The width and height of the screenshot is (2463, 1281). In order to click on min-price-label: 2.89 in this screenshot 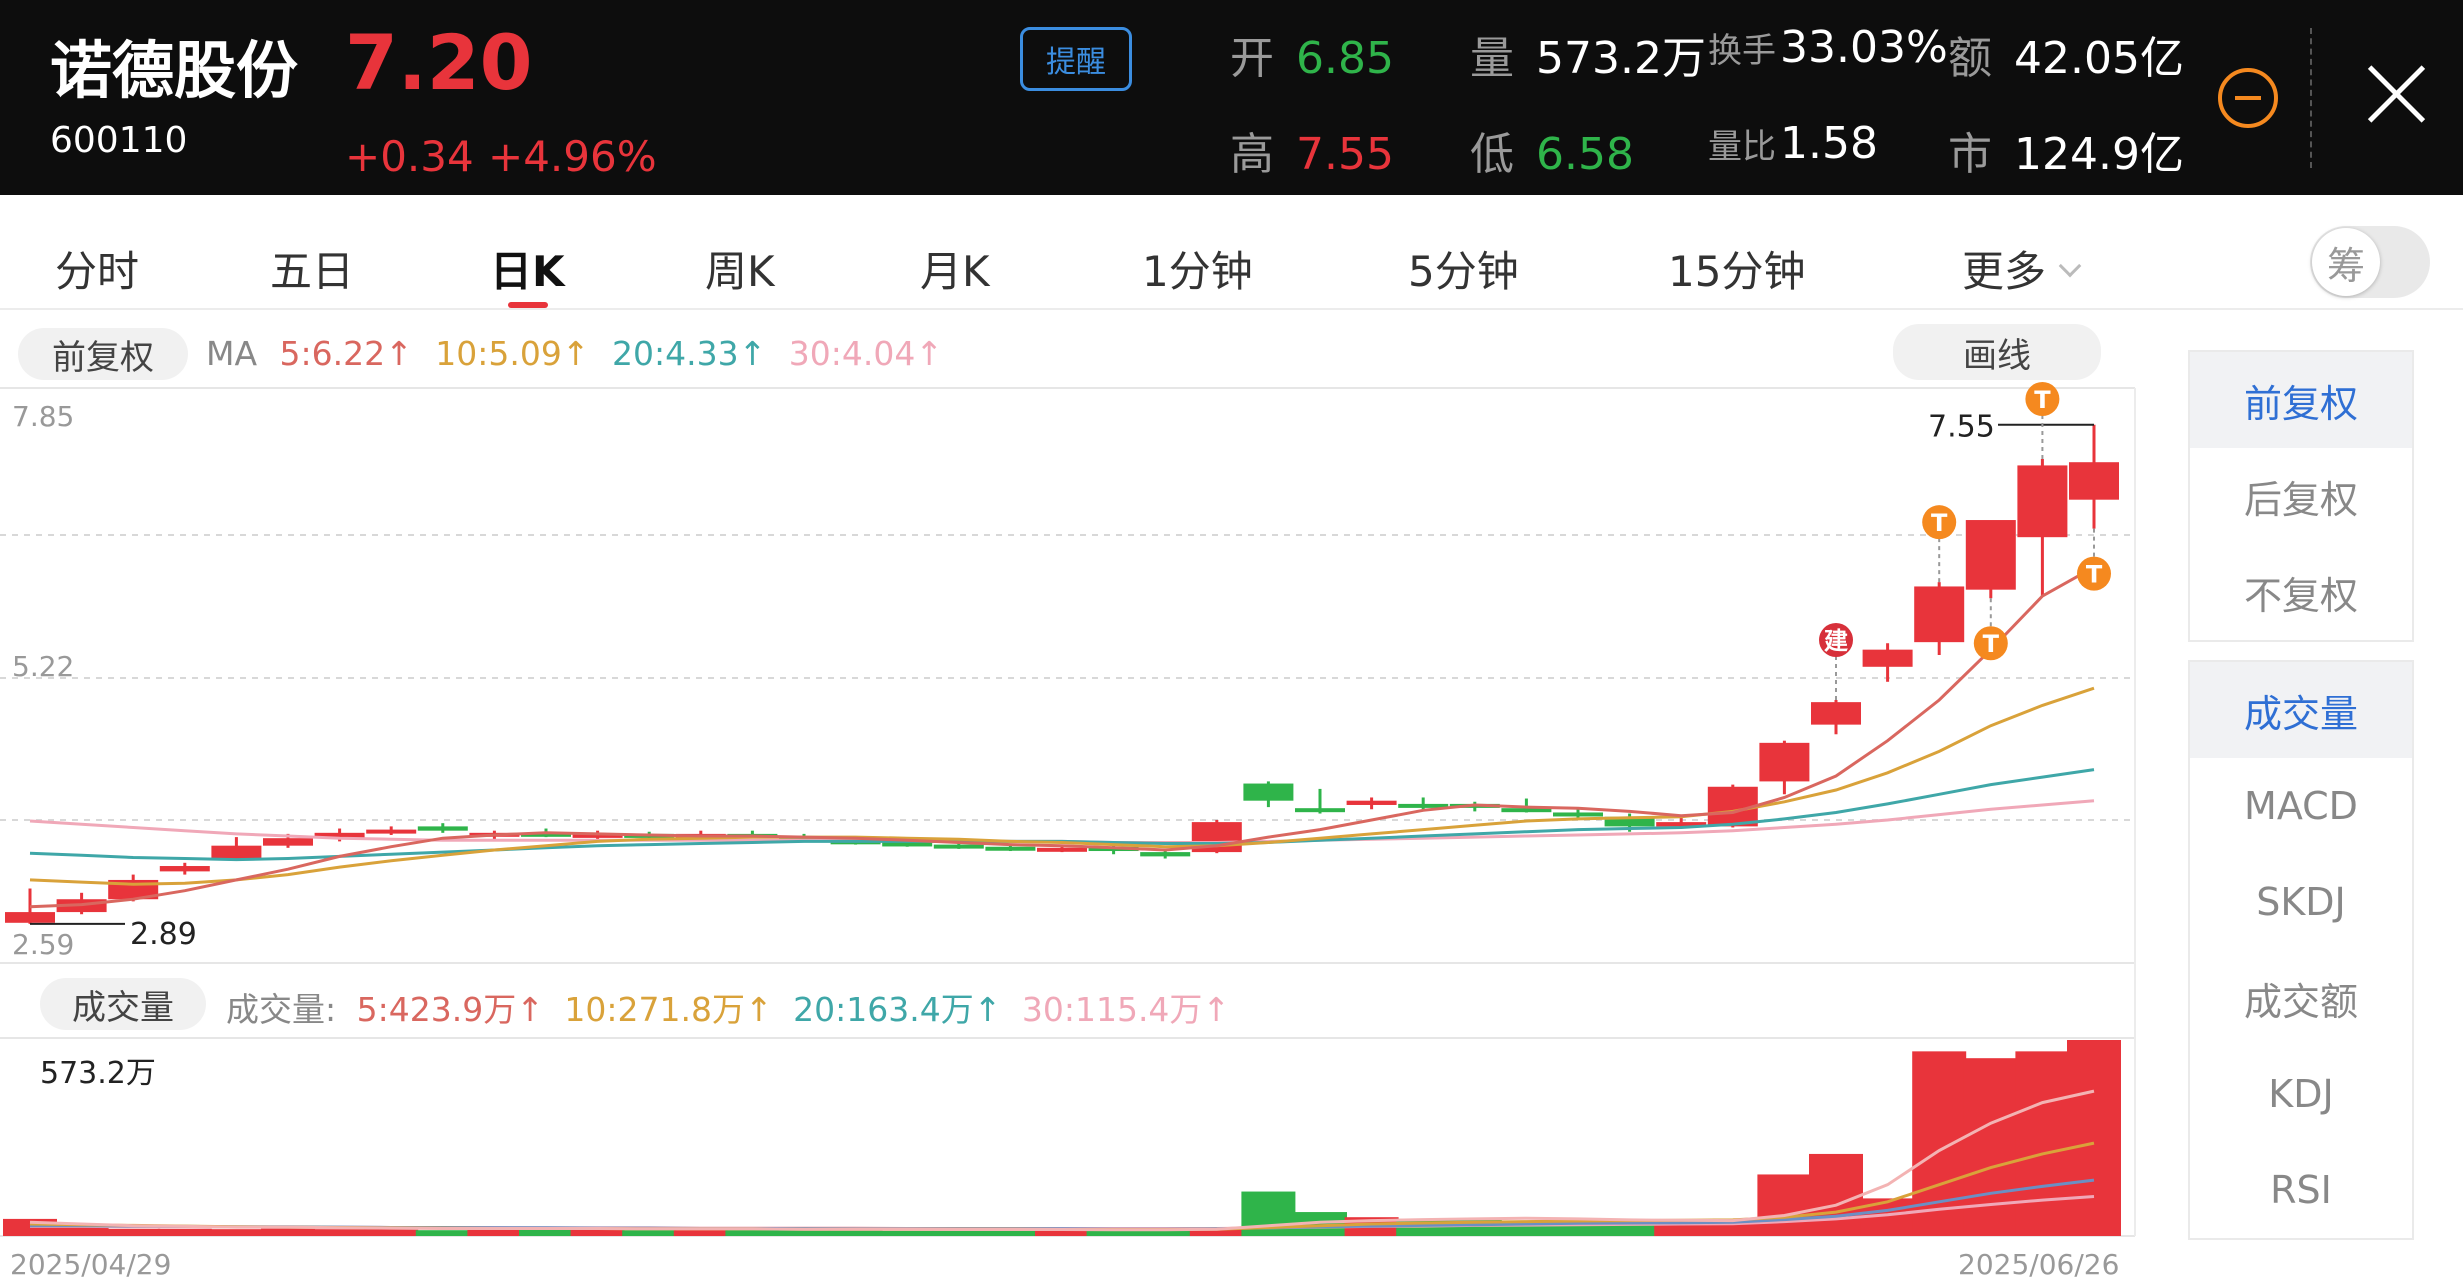, I will do `click(163, 934)`.